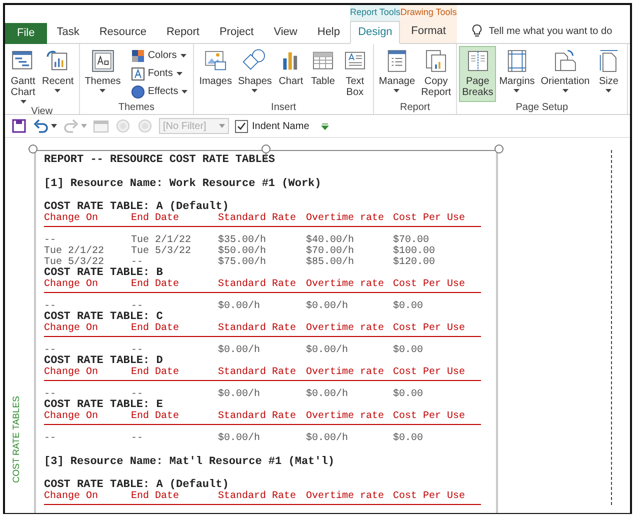 The height and width of the screenshot is (517, 634). Describe the element at coordinates (41, 126) in the screenshot. I see `undo-icon` at that location.